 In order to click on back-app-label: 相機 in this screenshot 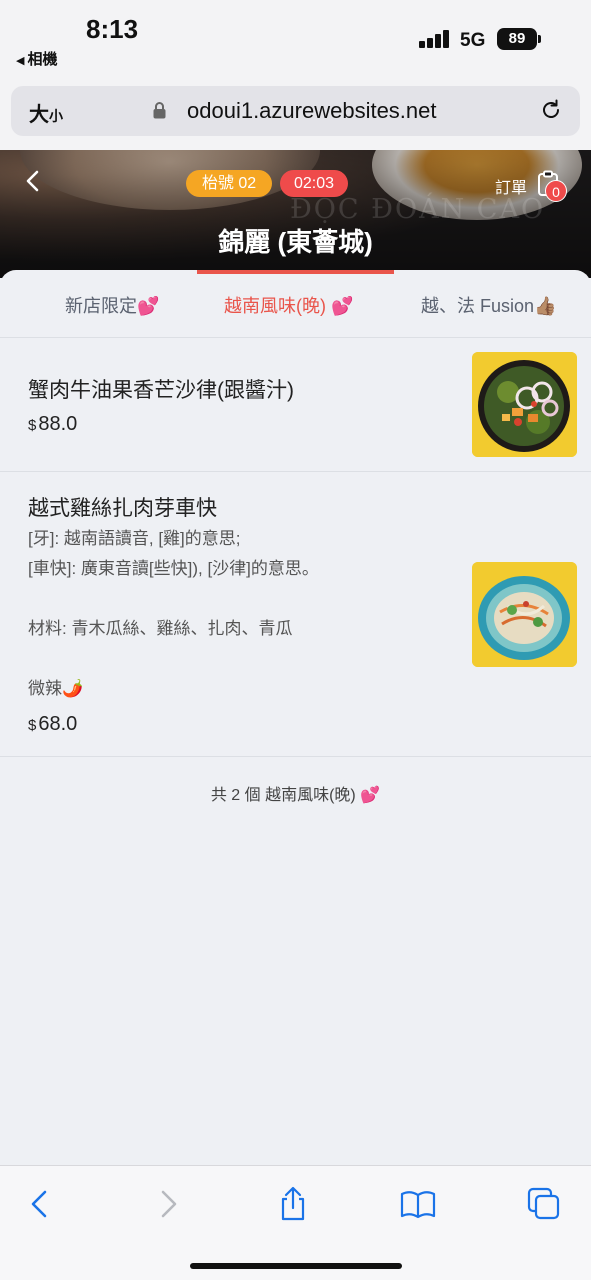, I will do `click(42, 59)`.